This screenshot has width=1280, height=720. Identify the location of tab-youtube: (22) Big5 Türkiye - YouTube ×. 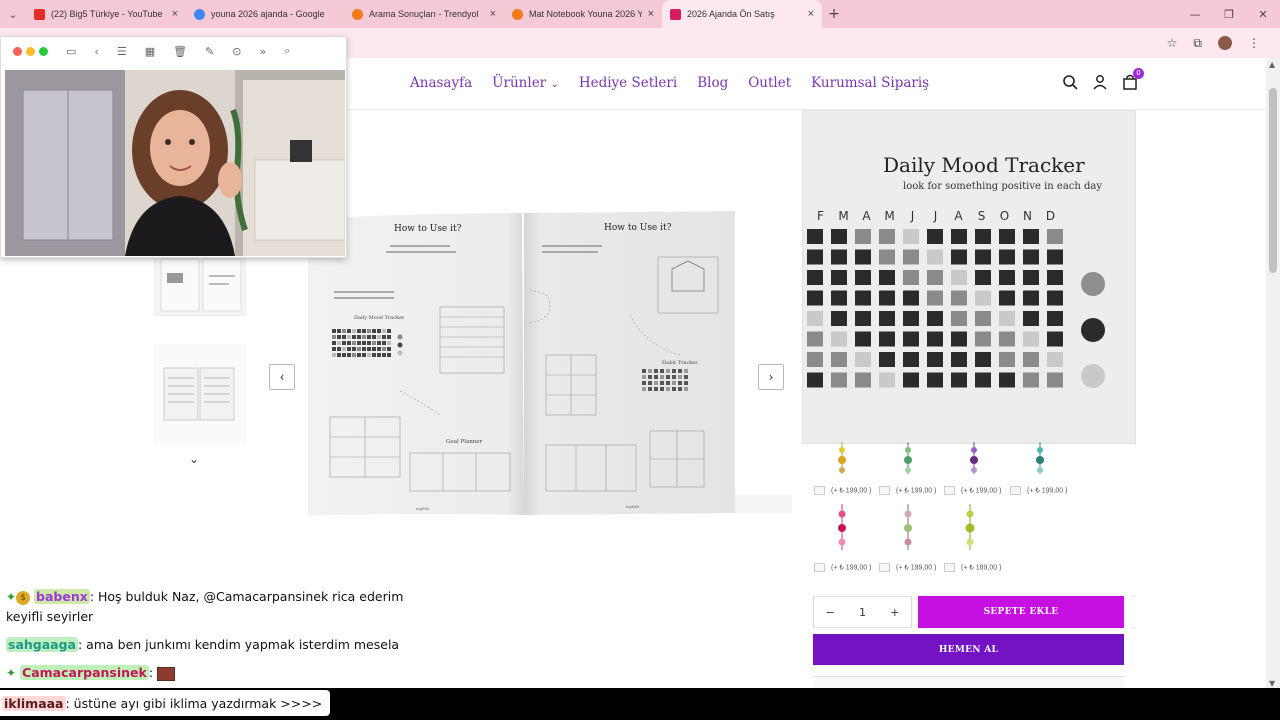
(106, 14).